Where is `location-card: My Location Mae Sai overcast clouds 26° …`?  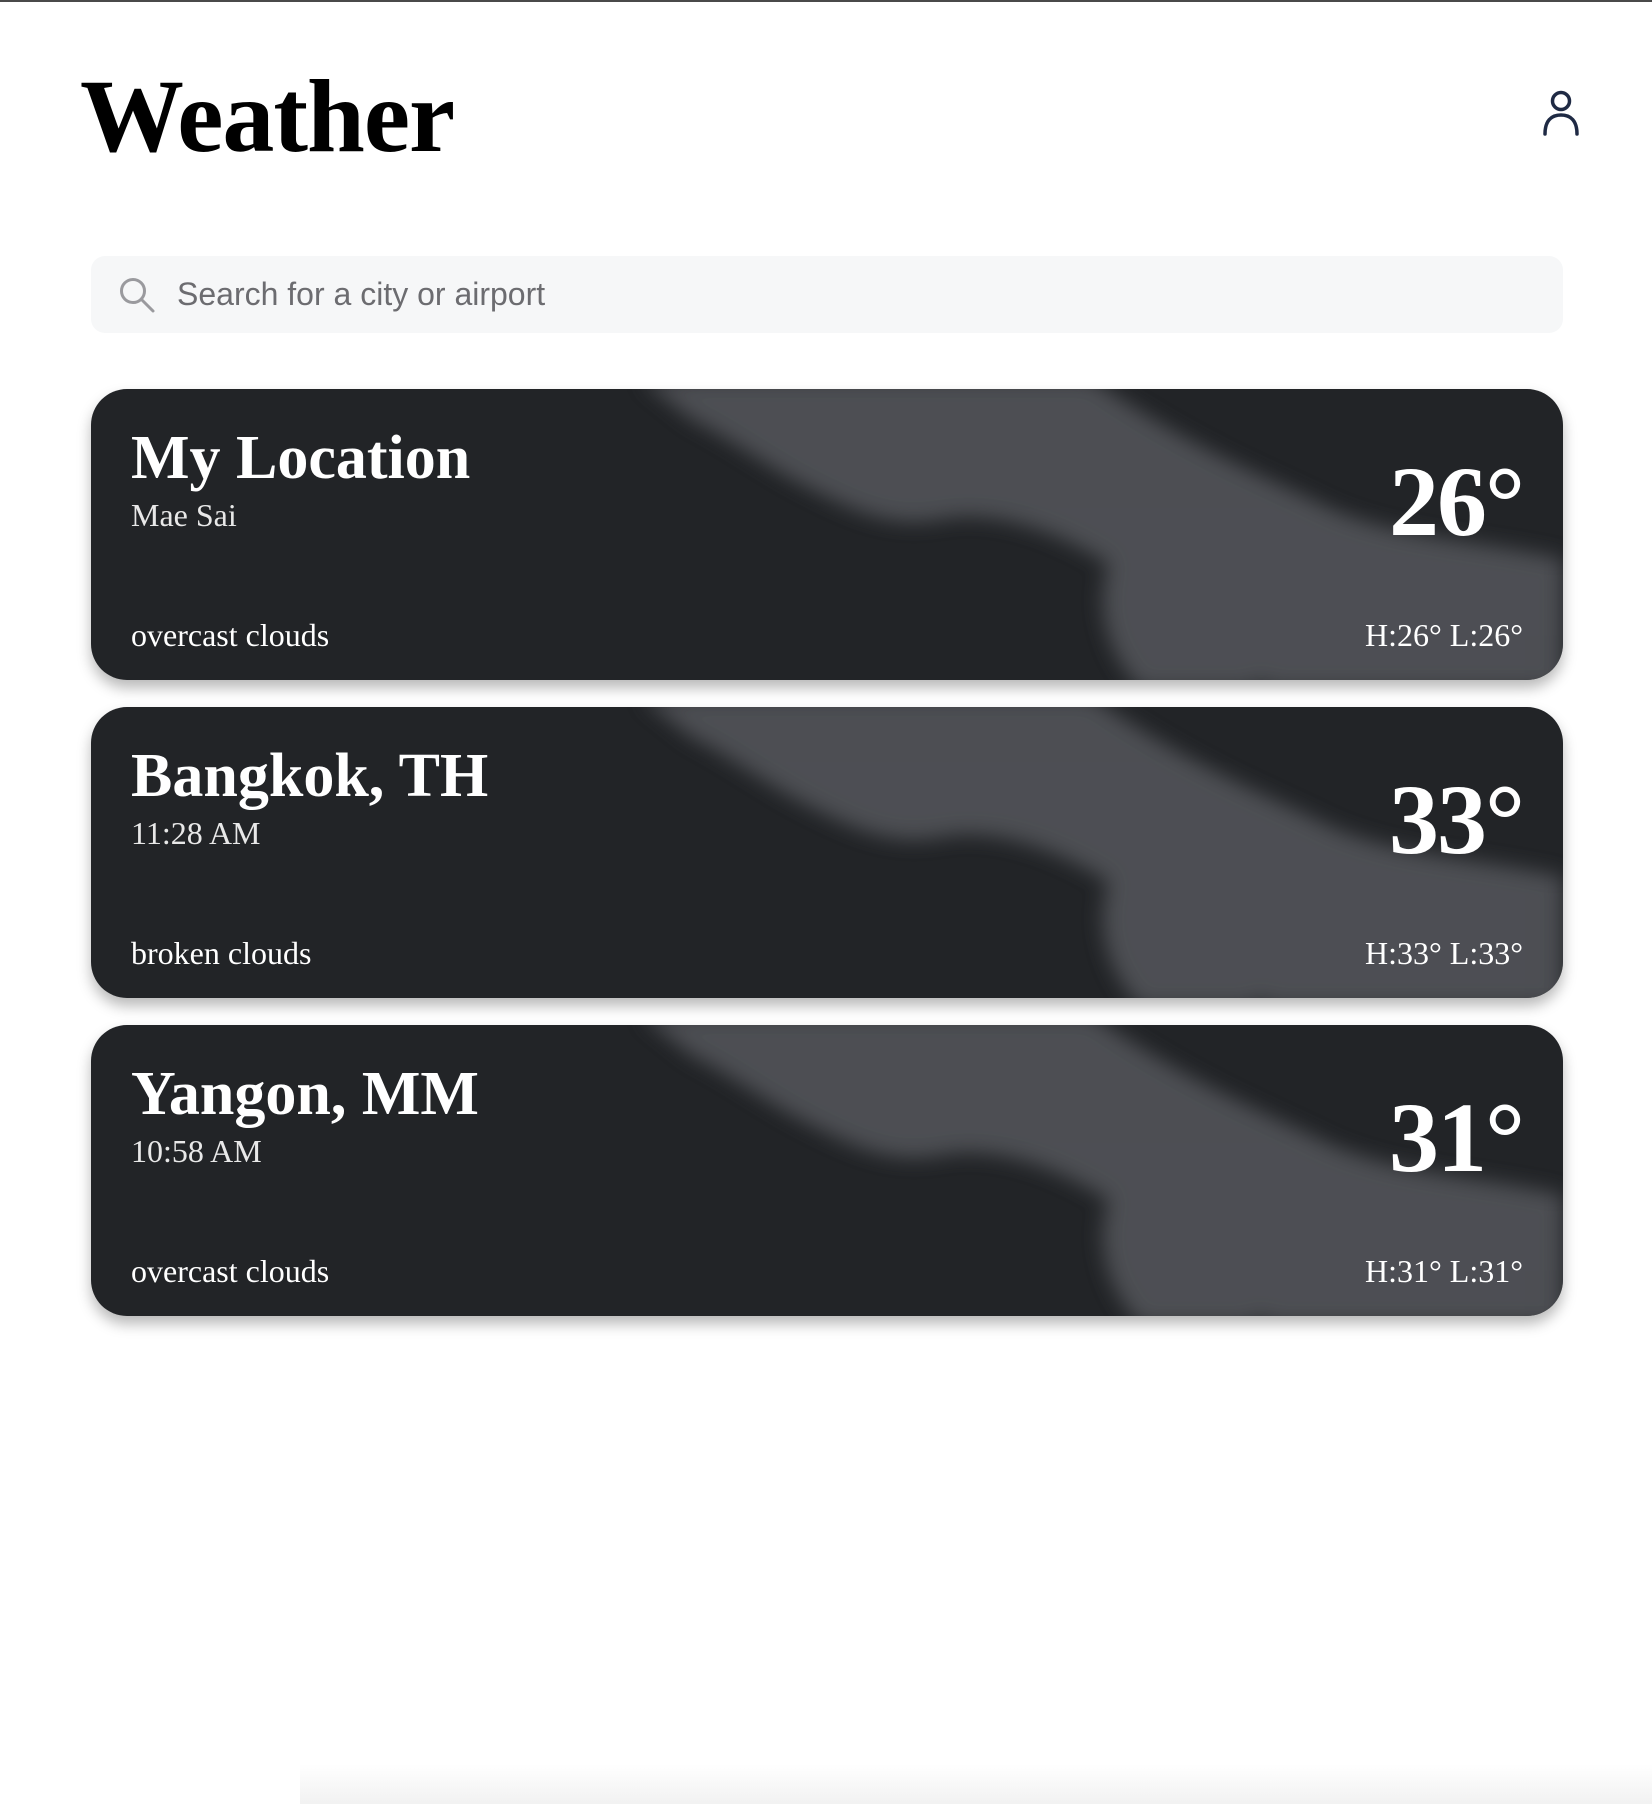
location-card: My Location Mae Sai overcast clouds 26° … is located at coordinates (827, 534).